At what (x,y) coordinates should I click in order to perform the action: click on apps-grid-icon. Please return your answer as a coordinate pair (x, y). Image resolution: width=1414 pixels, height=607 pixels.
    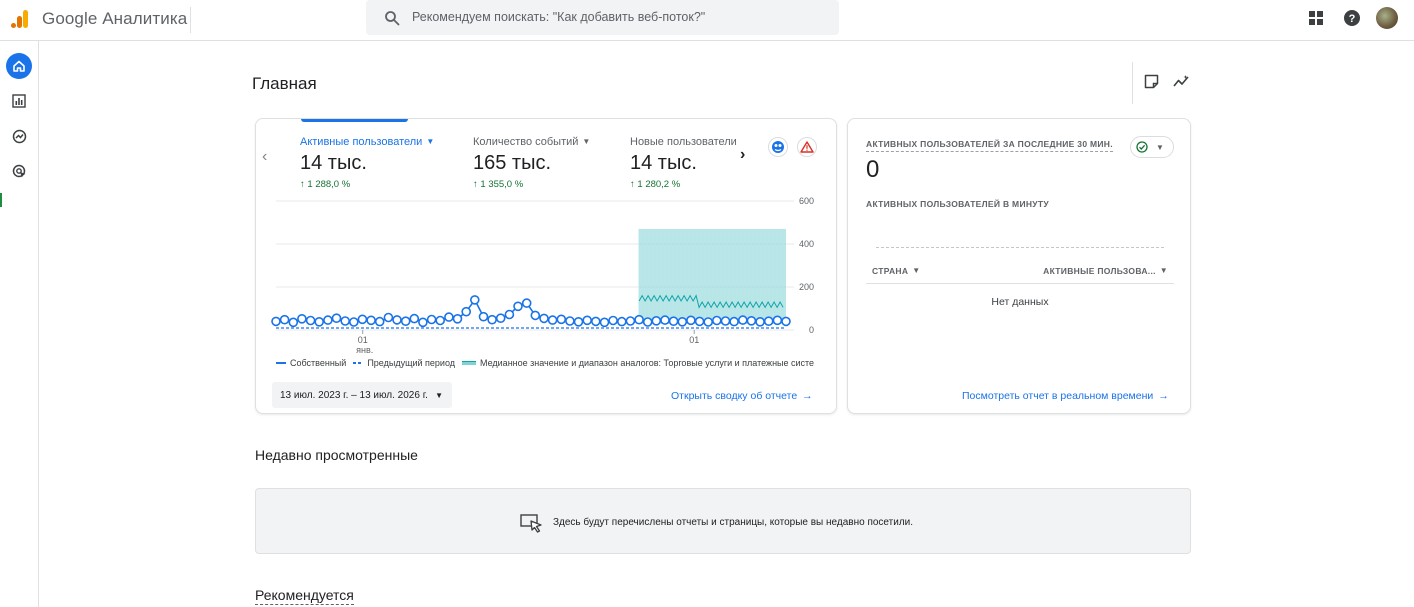
    Looking at the image, I should click on (1316, 18).